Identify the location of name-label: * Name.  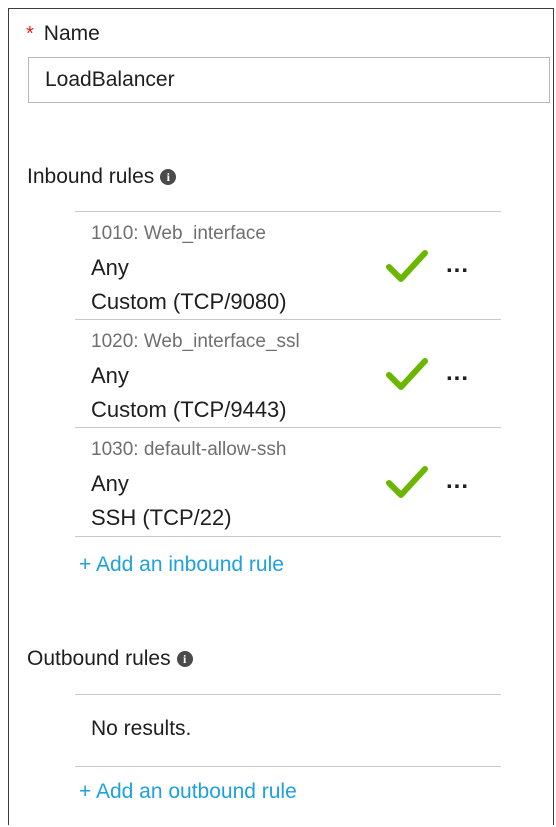
(63, 34).